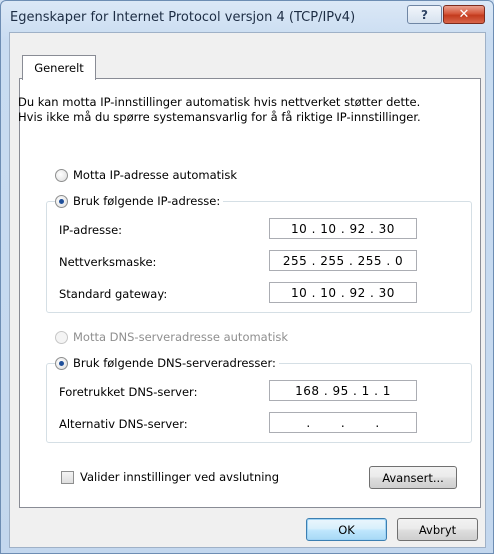 The height and width of the screenshot is (554, 494). I want to click on alternate-dns-input: . . ., so click(343, 422).